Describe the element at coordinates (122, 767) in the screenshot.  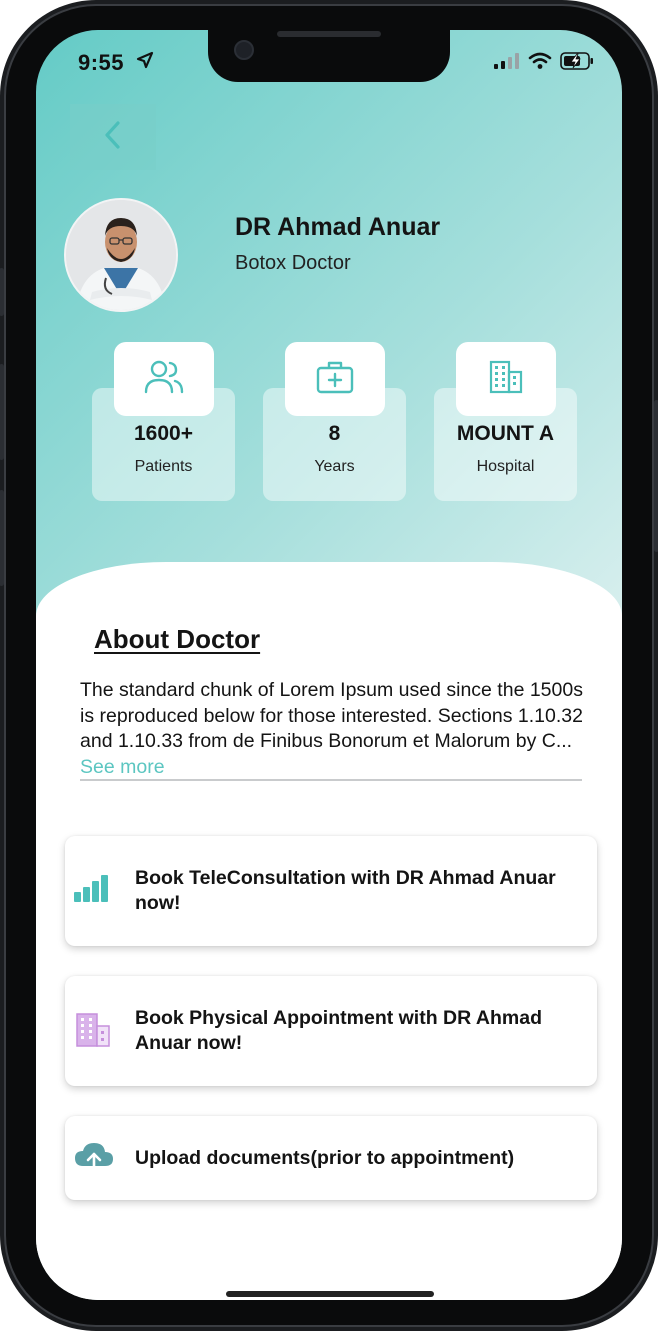
I see `see-more-link: See more` at that location.